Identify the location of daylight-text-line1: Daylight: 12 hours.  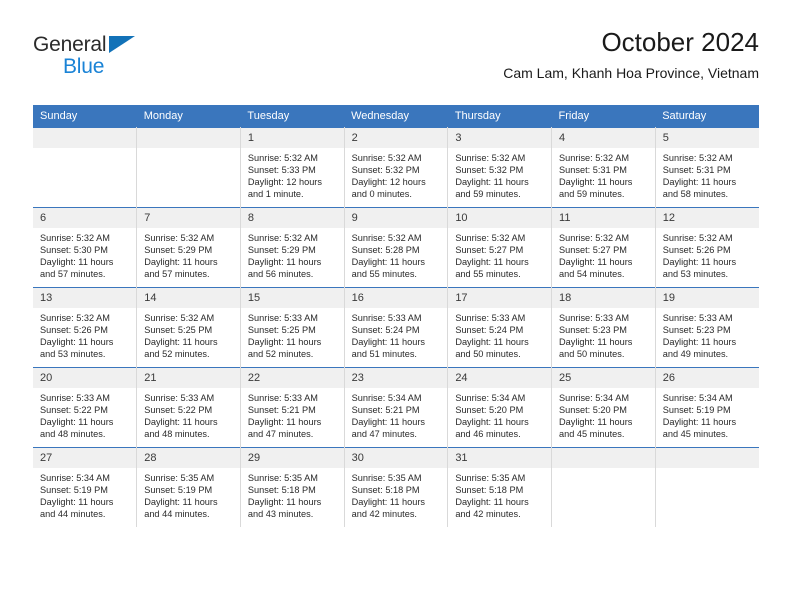
(284, 182).